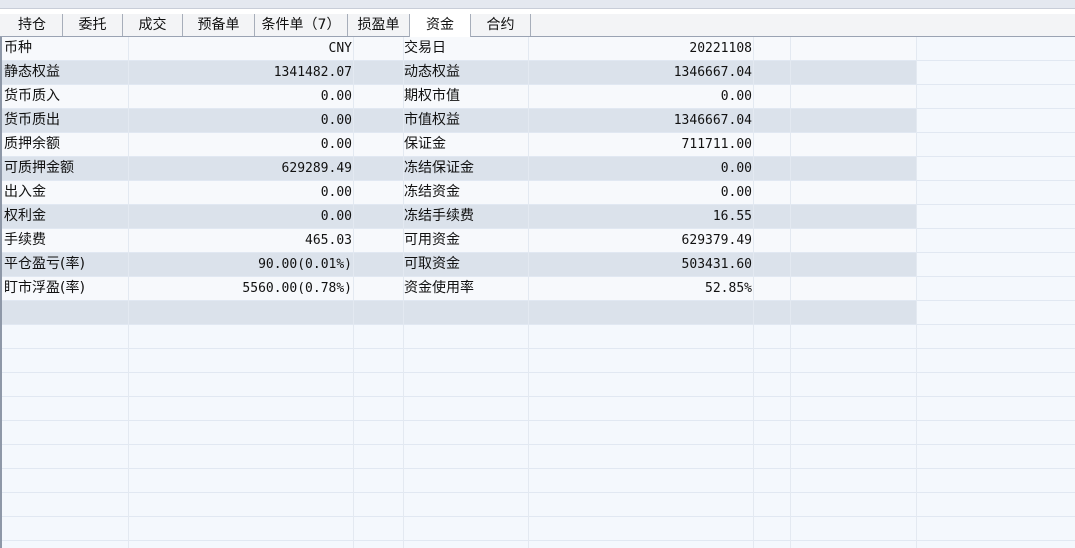 This screenshot has width=1075, height=548. Describe the element at coordinates (425, 144) in the screenshot. I see `row-label-right: 保证金` at that location.